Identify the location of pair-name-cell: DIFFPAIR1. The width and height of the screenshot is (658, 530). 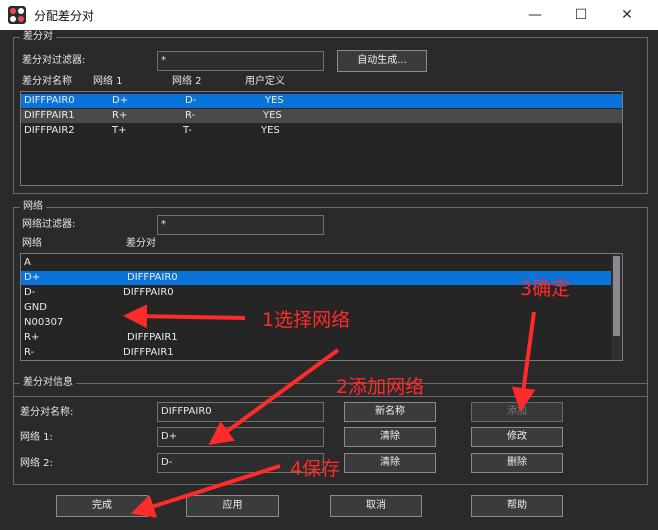
(49, 115).